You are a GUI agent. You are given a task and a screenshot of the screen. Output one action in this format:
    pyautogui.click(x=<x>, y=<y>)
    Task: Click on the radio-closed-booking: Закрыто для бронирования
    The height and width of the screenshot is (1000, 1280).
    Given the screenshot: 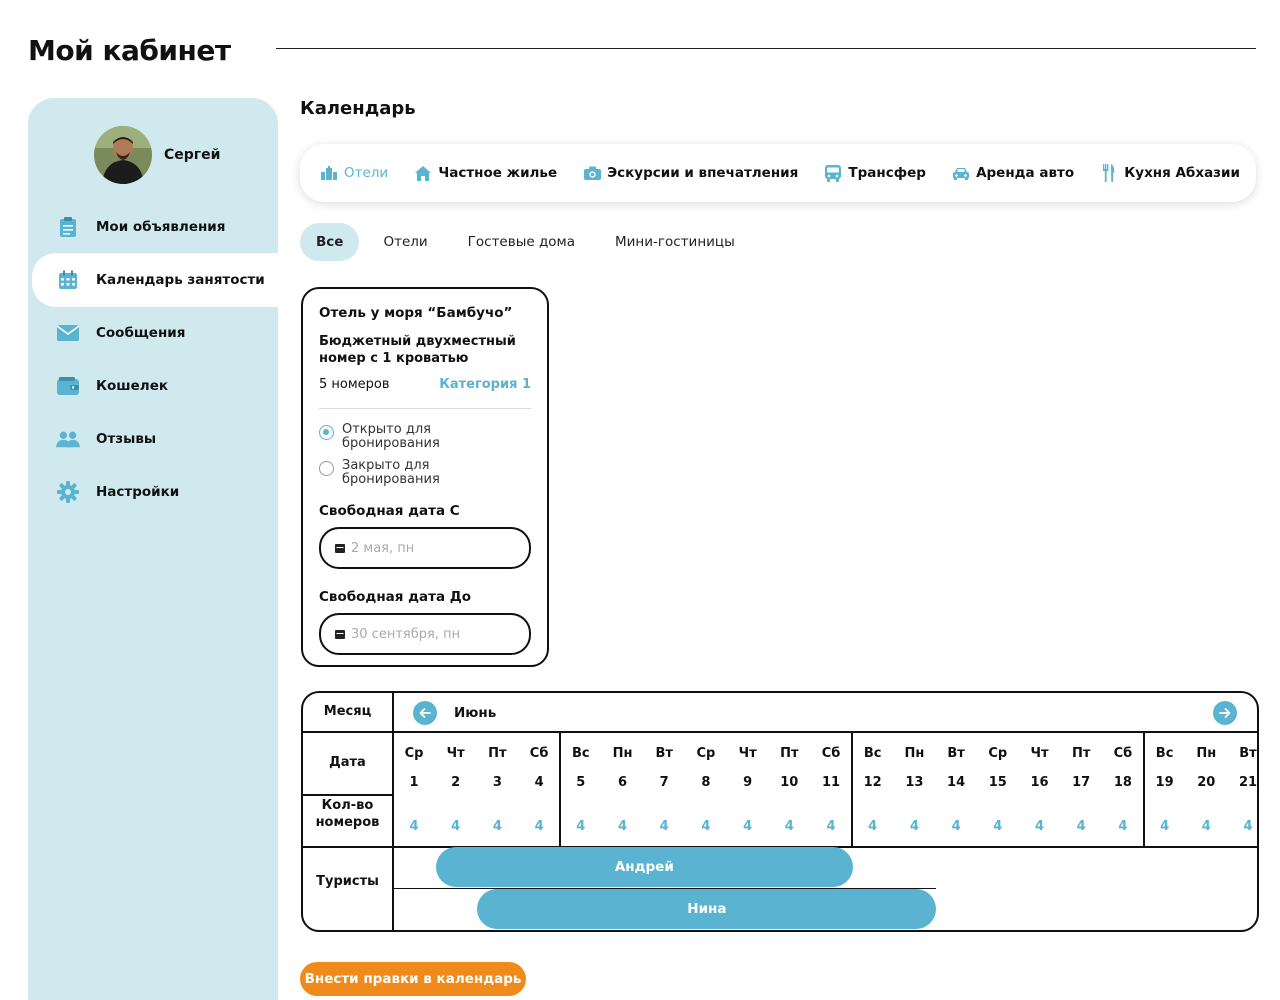 What is the action you would take?
    pyautogui.click(x=425, y=473)
    